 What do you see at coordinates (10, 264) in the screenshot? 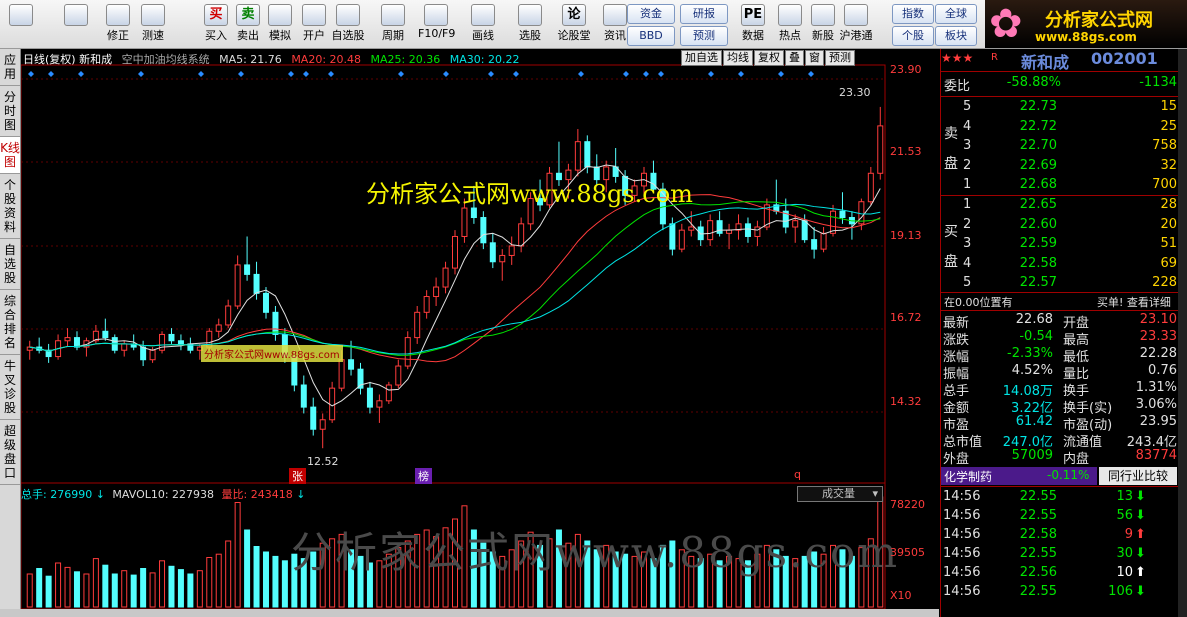
I see `left-tab-4: 自选股` at bounding box center [10, 264].